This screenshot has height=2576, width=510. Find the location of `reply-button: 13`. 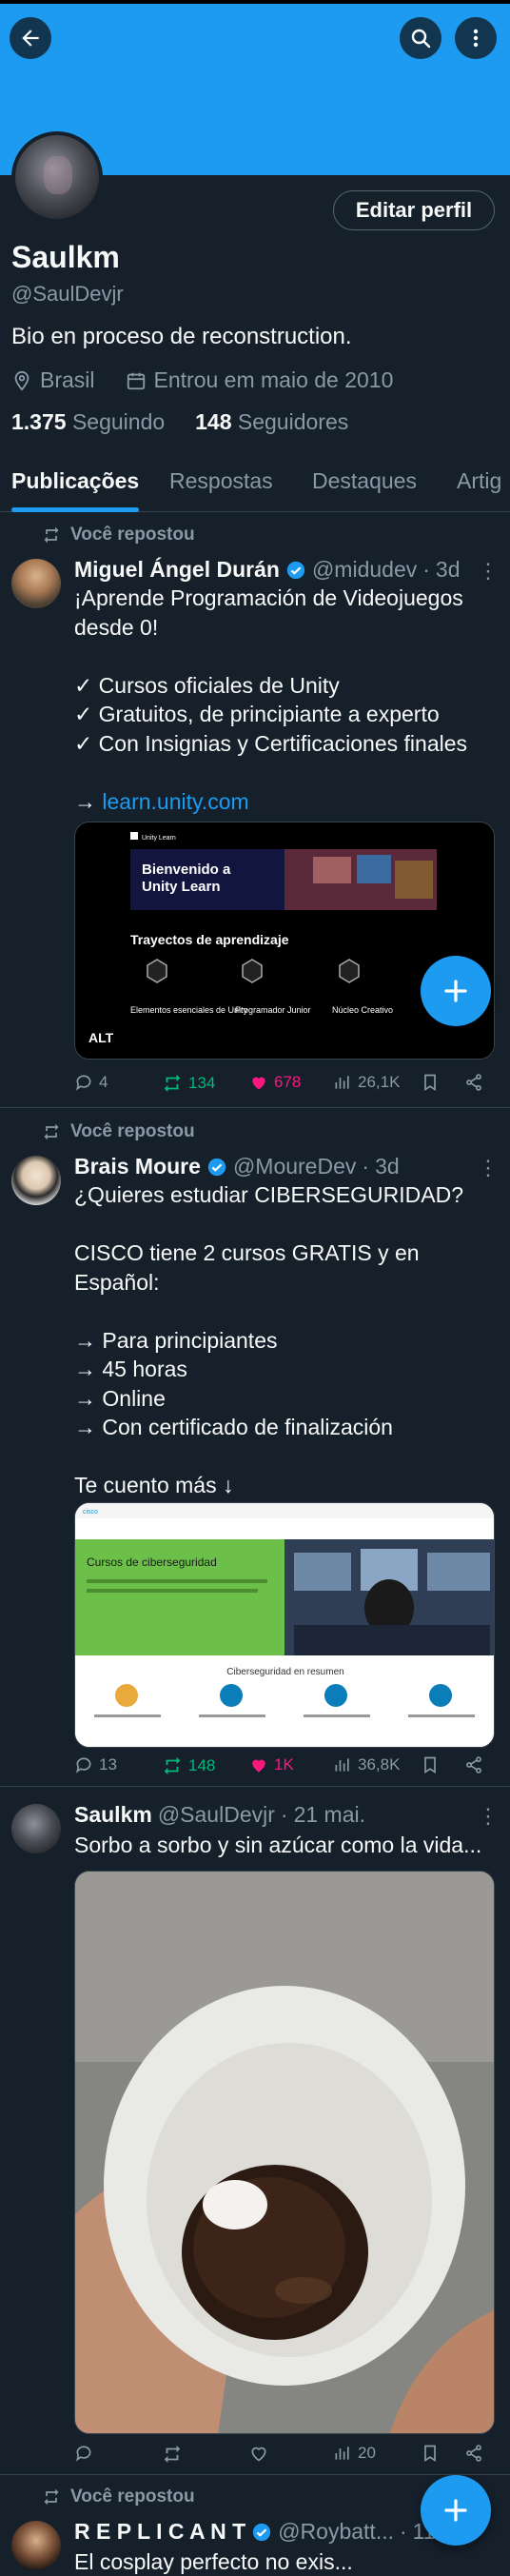

reply-button: 13 is located at coordinates (96, 1765).